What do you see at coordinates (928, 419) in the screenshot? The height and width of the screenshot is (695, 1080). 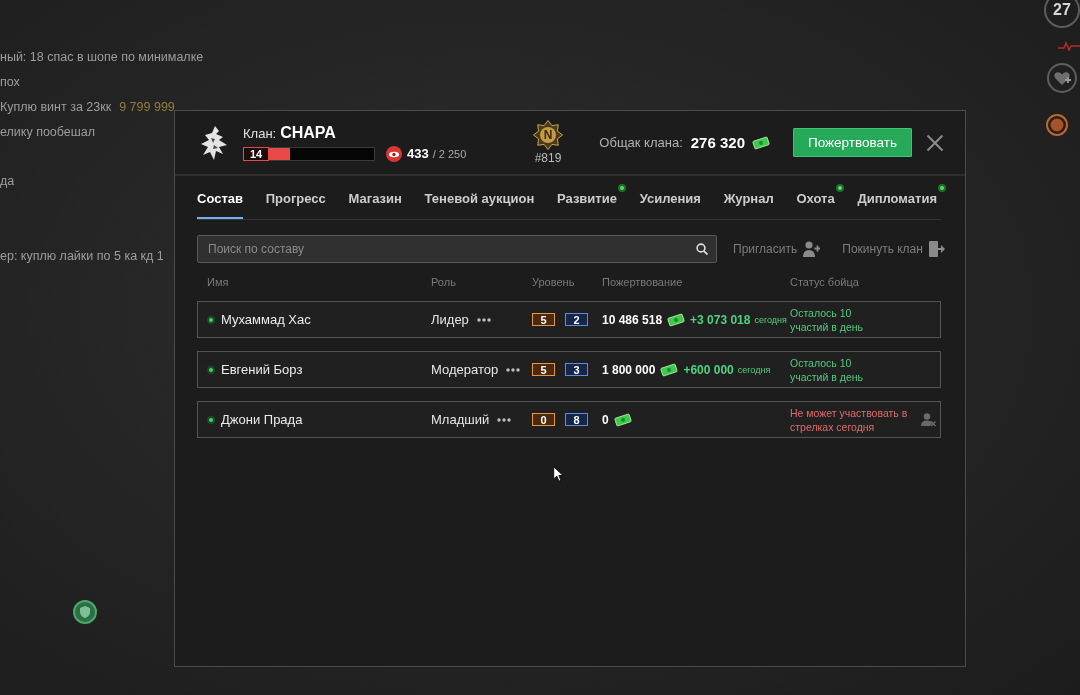 I see `user-remove-icon` at bounding box center [928, 419].